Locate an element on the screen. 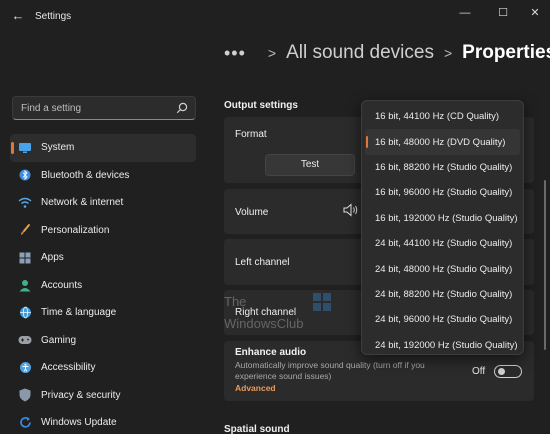 The width and height of the screenshot is (550, 434). maximize-button: ☐ is located at coordinates (503, 13).